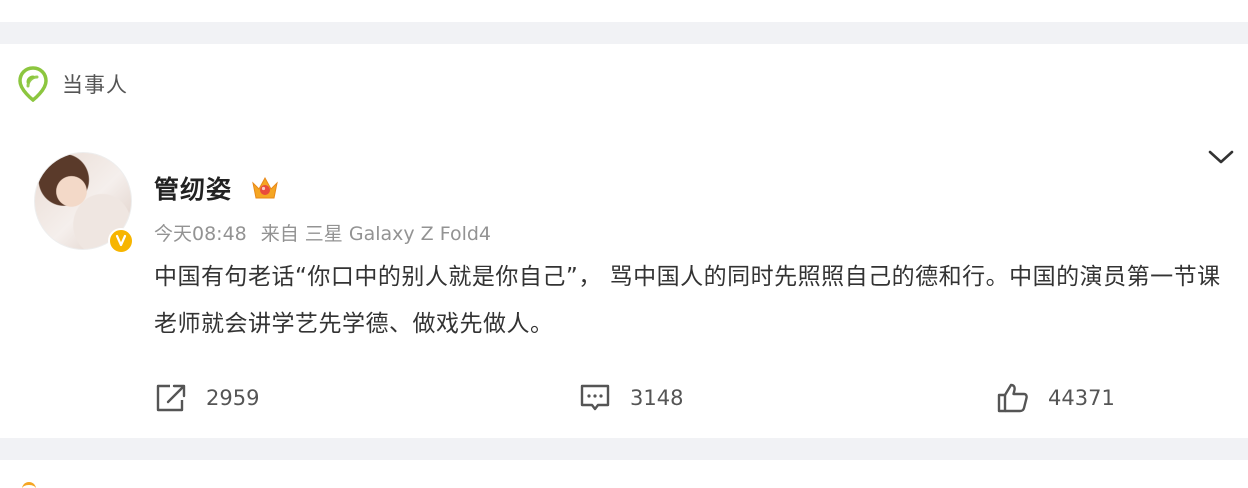  I want to click on next-card-icon, so click(29, 485).